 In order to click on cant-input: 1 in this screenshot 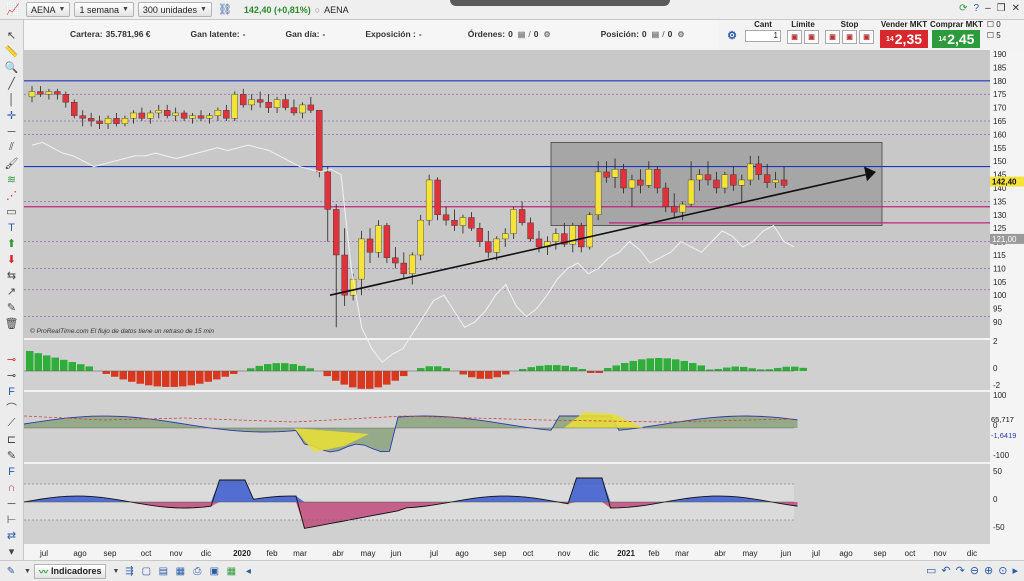, I will do `click(763, 36)`.